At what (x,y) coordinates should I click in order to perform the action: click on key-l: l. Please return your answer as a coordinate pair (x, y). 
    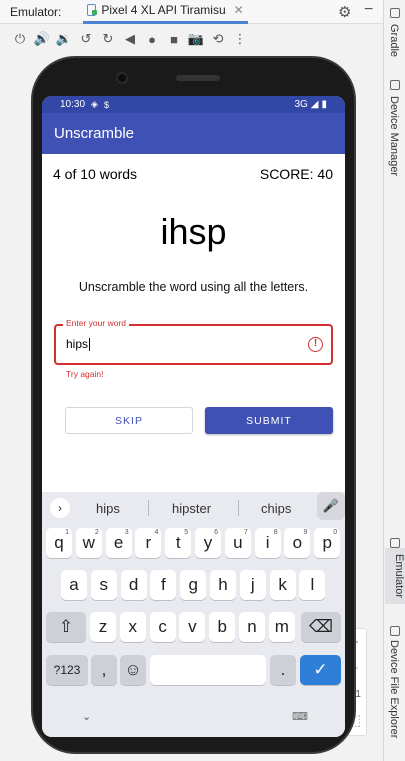
    Looking at the image, I should click on (312, 585).